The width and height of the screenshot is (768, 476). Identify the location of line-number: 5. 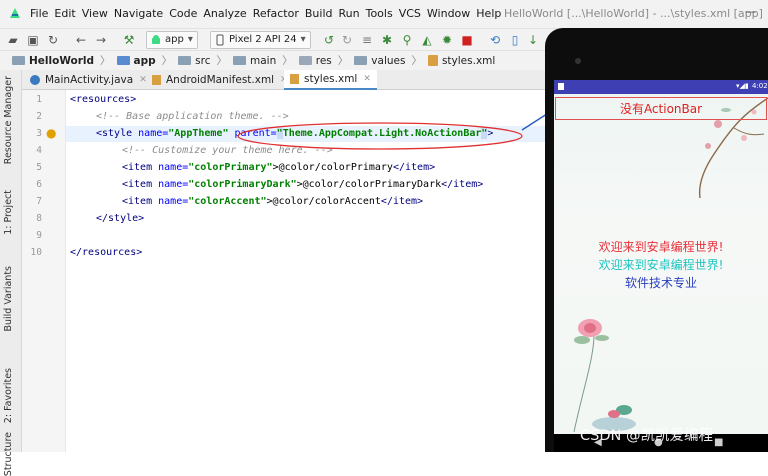
(39, 167).